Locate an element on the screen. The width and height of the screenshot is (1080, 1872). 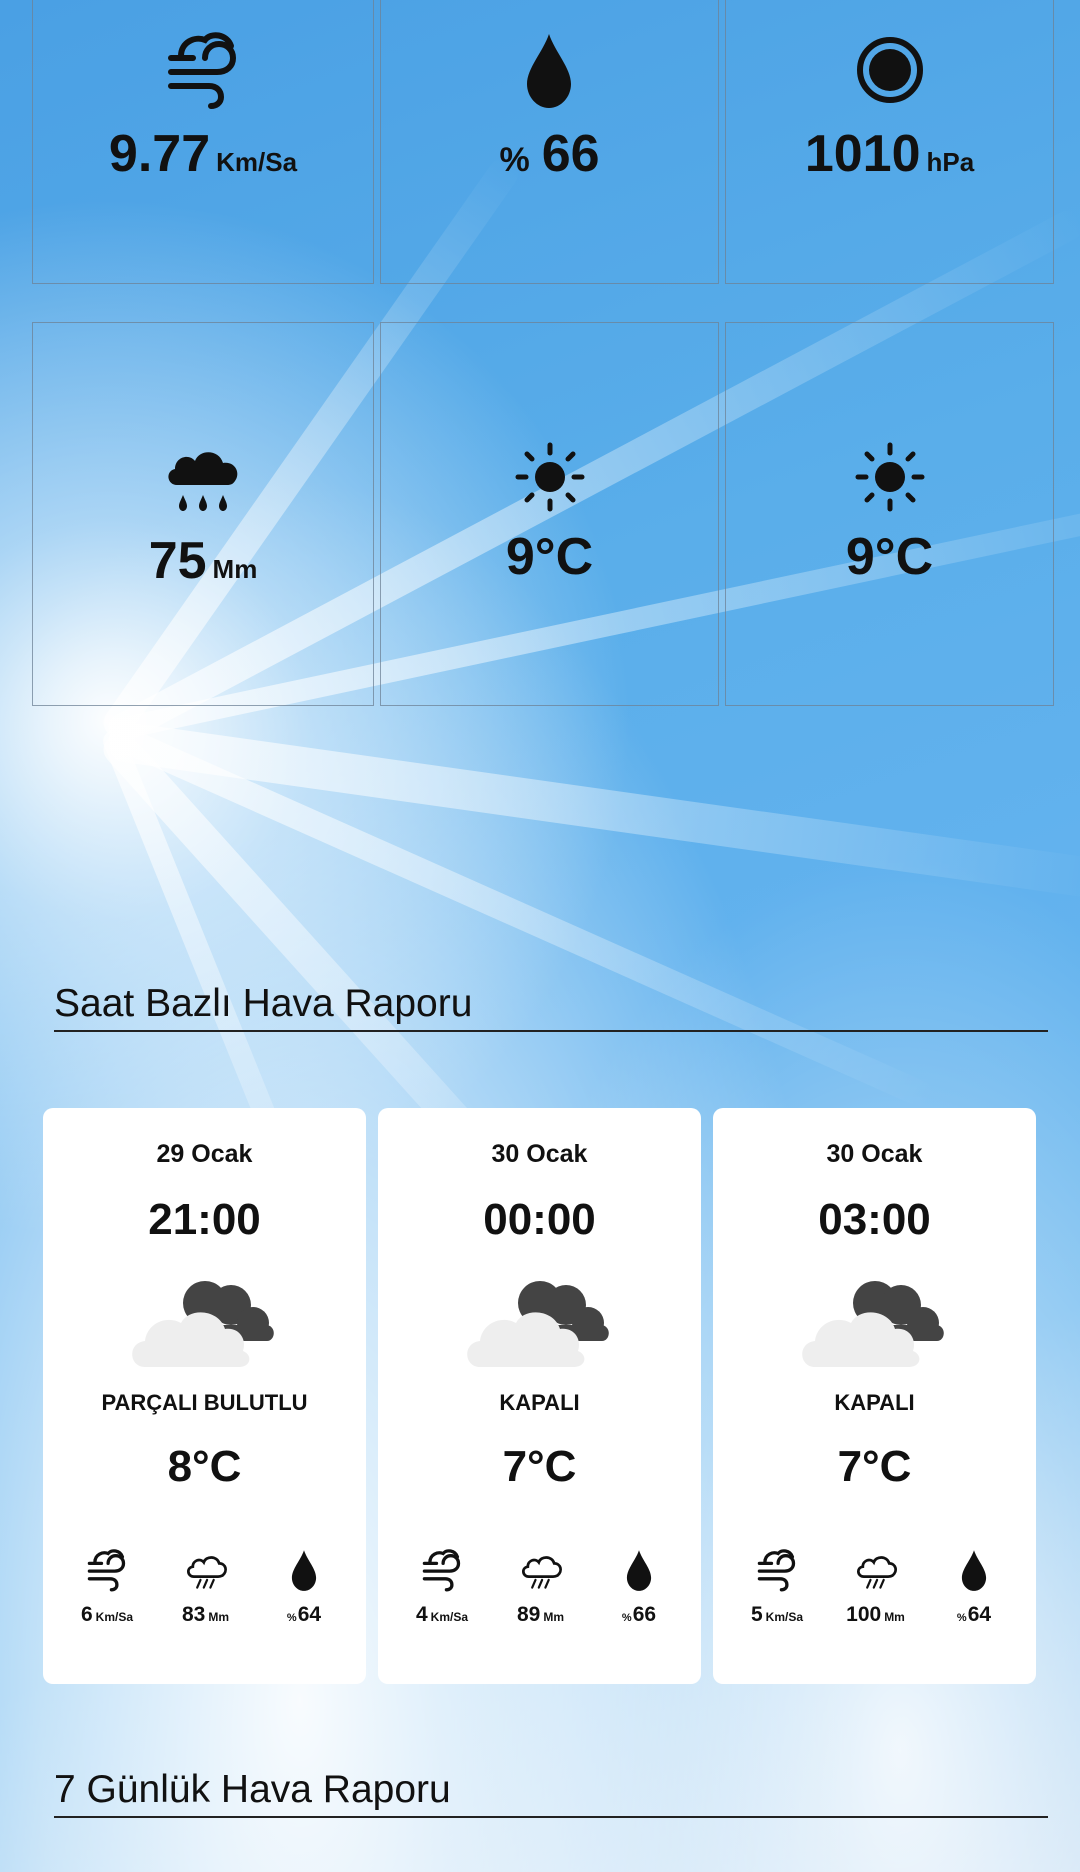
humidity-stat: %66 is located at coordinates (639, 1587).